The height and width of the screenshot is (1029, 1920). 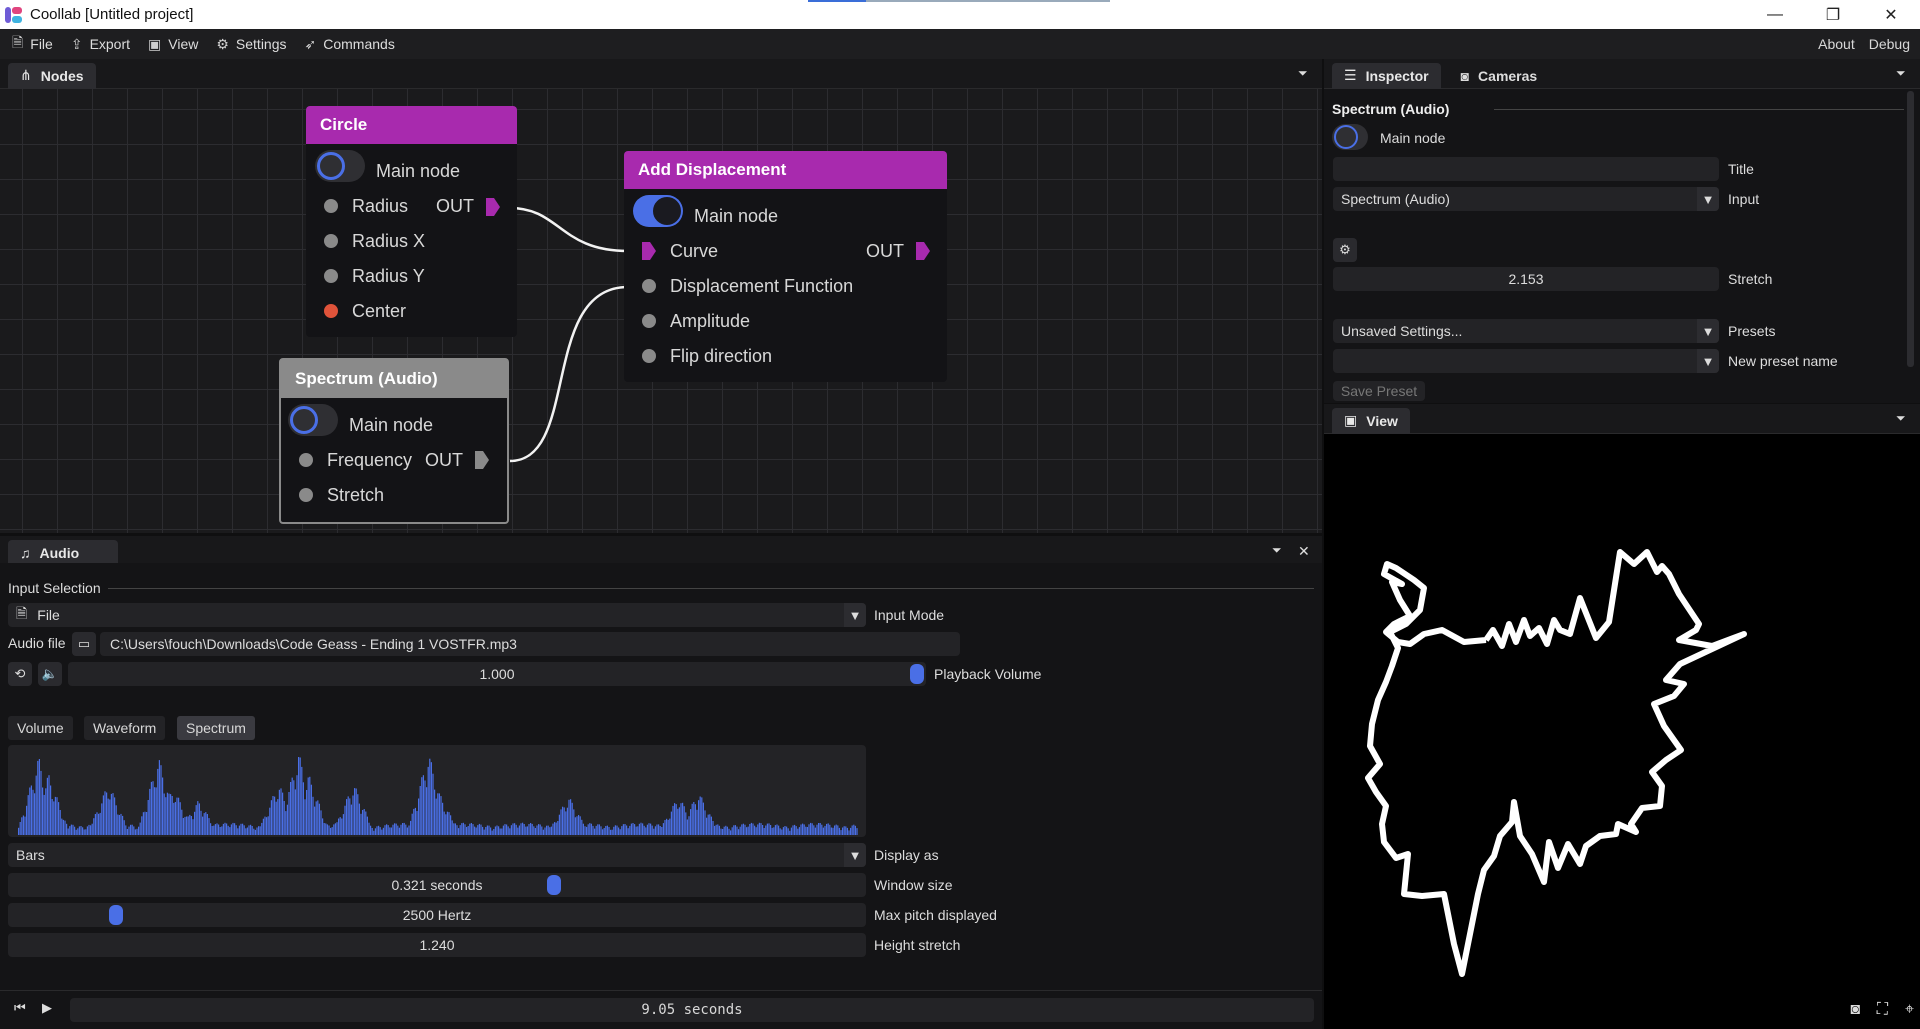 I want to click on play-icon: ▶, so click(x=47, y=1008).